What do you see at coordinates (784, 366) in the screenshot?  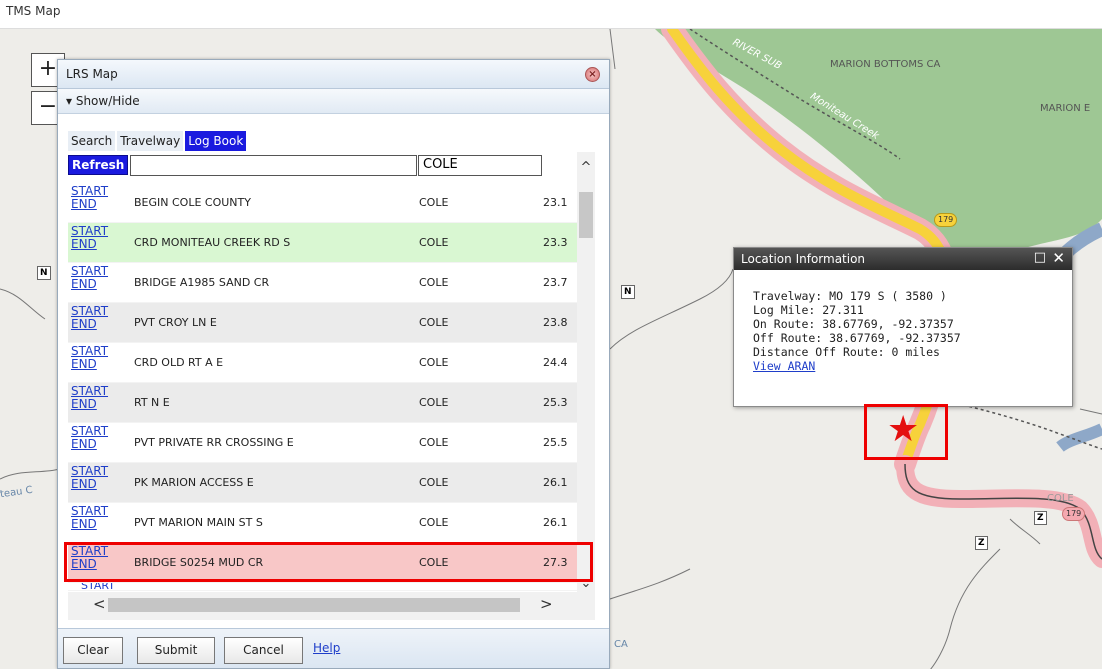 I see `view-aran-link: View ARAN` at bounding box center [784, 366].